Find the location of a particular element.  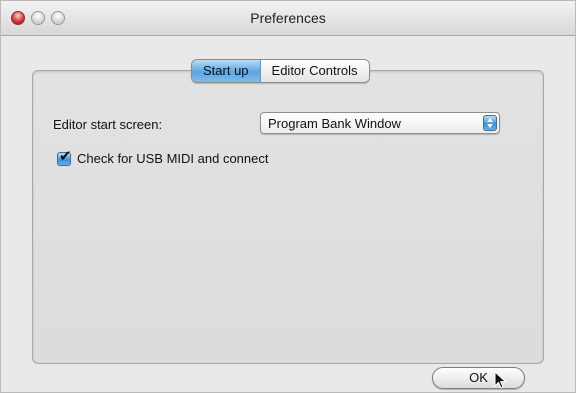

checkmark-icon: ✔ is located at coordinates (65, 156).